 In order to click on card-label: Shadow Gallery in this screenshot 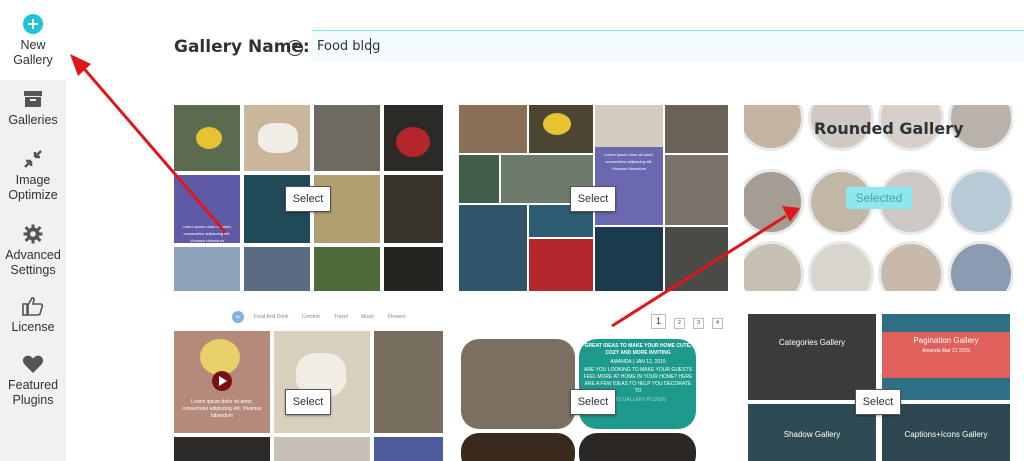, I will do `click(812, 434)`.